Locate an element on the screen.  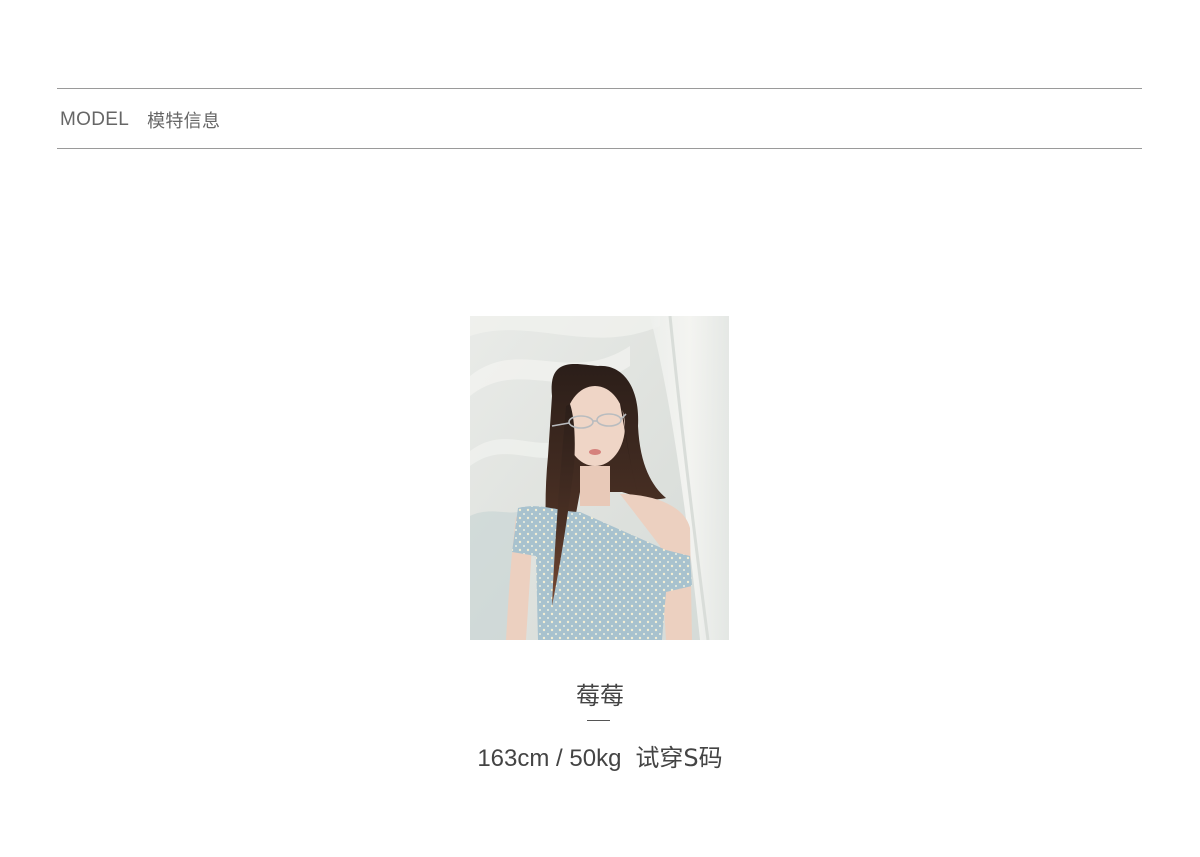
model-stats: 163cm / 50kg 试穿S码 is located at coordinates (600, 755).